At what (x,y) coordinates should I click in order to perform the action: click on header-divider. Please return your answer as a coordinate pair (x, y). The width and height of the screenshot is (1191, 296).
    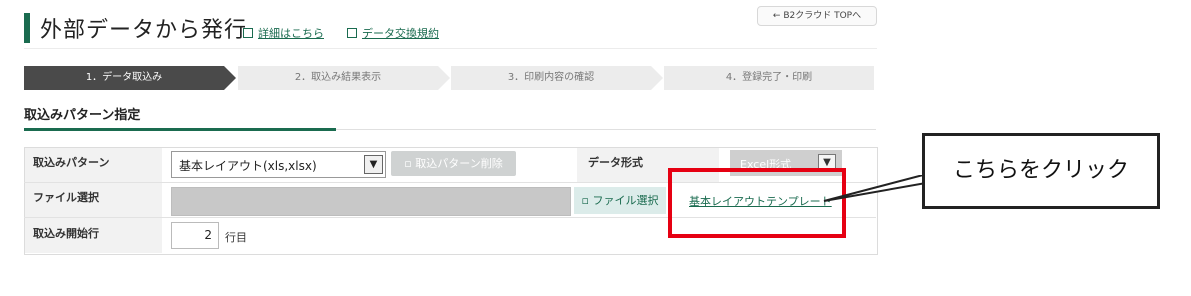
    Looking at the image, I should click on (450, 48).